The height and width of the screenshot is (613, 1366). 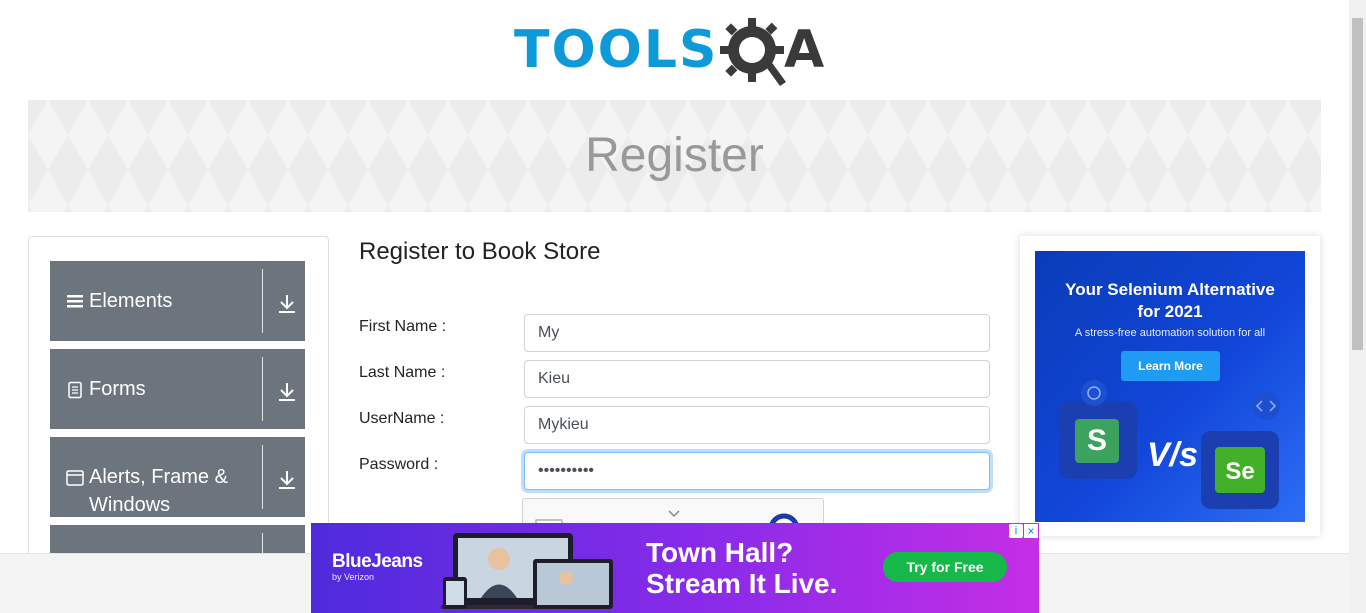 I want to click on username-label: UserName :, so click(x=402, y=418).